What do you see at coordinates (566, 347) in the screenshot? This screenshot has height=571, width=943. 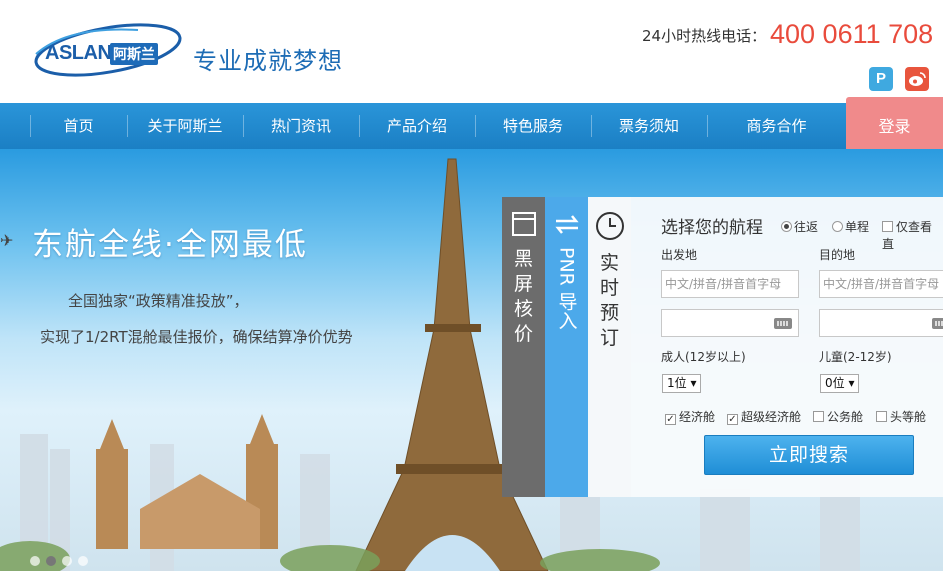 I see `tab-pnr-import: PNR 导入` at bounding box center [566, 347].